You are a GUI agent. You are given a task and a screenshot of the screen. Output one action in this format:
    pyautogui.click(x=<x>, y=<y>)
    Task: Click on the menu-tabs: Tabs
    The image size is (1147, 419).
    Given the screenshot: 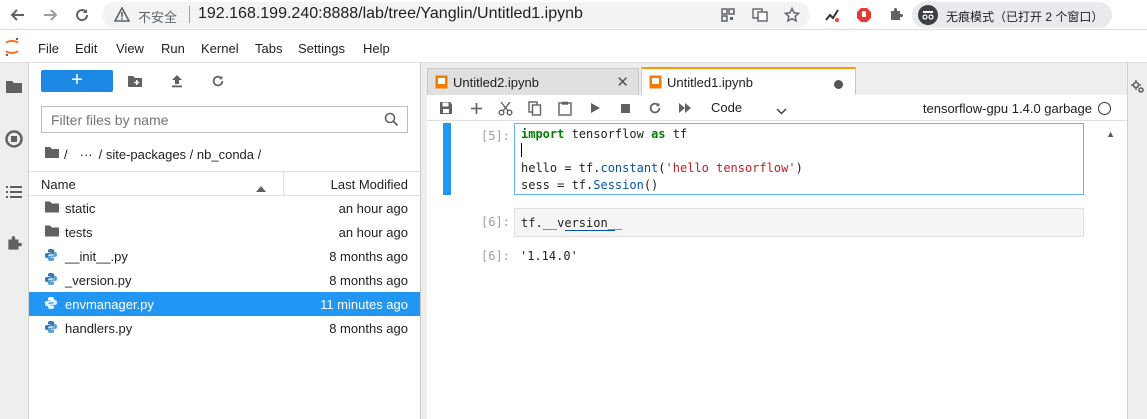 What is the action you would take?
    pyautogui.click(x=268, y=48)
    